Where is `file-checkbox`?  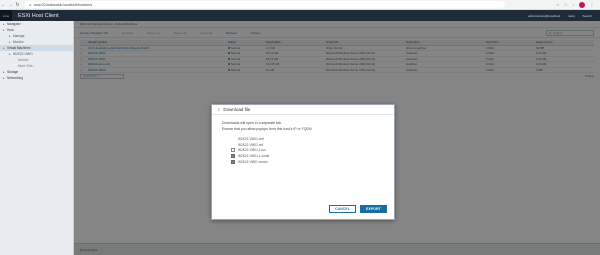
file-checkbox is located at coordinates (233, 150).